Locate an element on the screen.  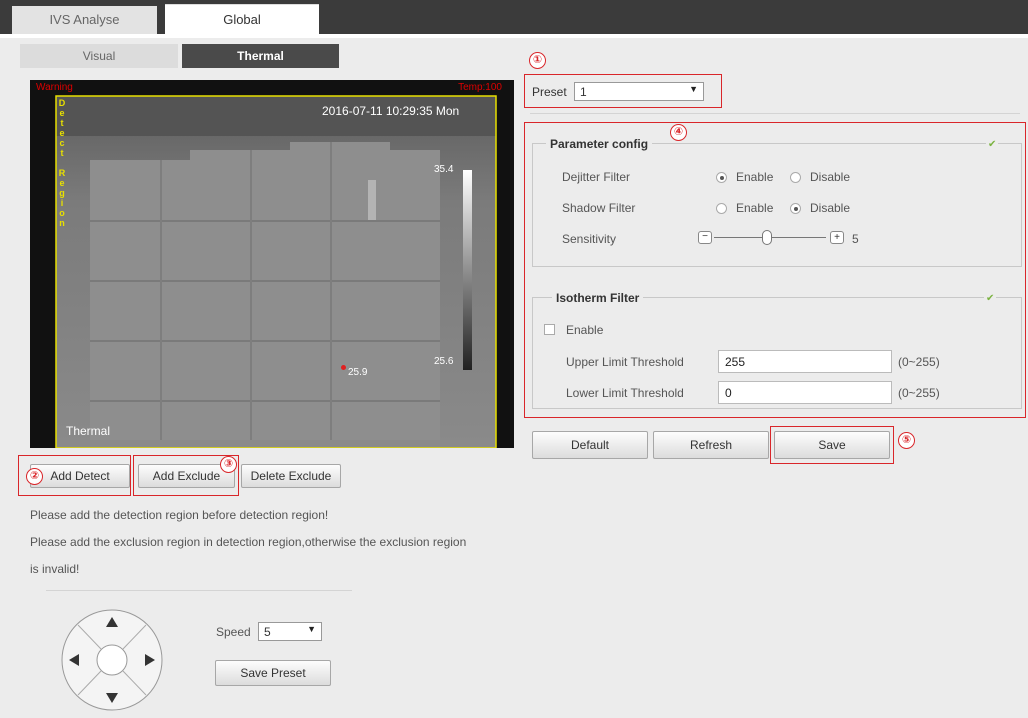
region-char: i is located at coordinates (62, 203).